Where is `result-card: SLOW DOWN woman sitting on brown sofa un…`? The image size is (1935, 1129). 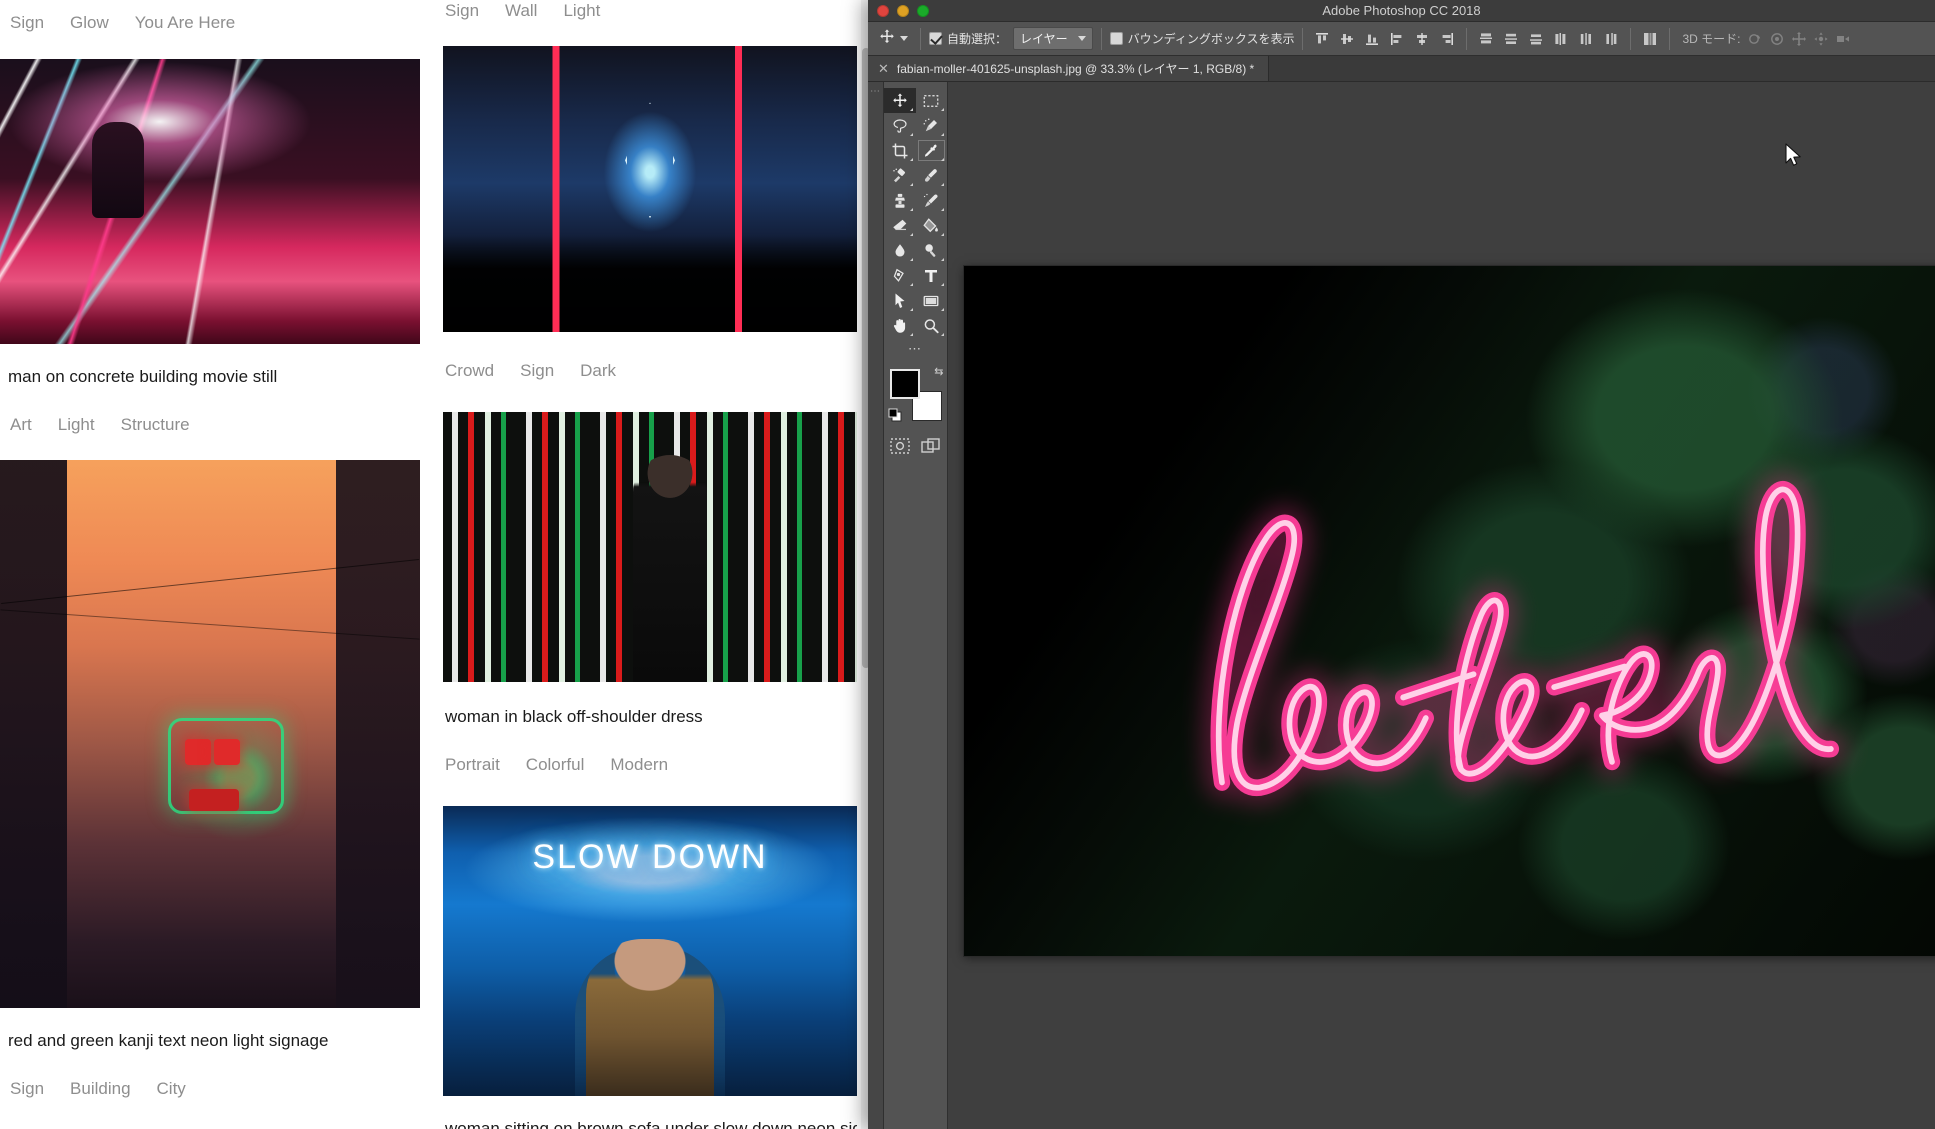 result-card: SLOW DOWN woman sitting on brown sofa un… is located at coordinates (650, 967).